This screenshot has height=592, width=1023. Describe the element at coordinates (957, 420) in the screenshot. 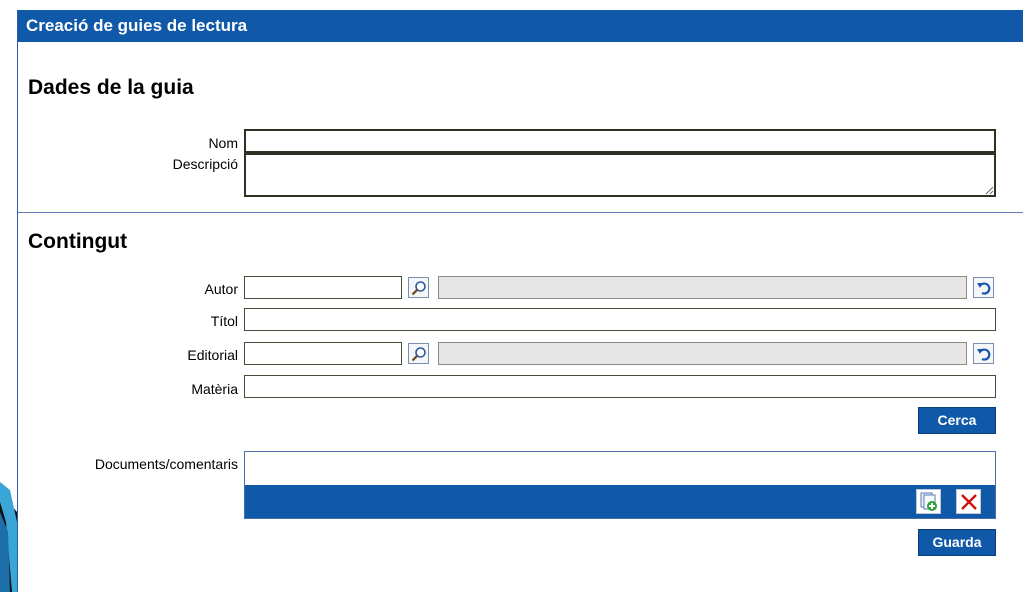

I see `search-button: Cerca` at that location.